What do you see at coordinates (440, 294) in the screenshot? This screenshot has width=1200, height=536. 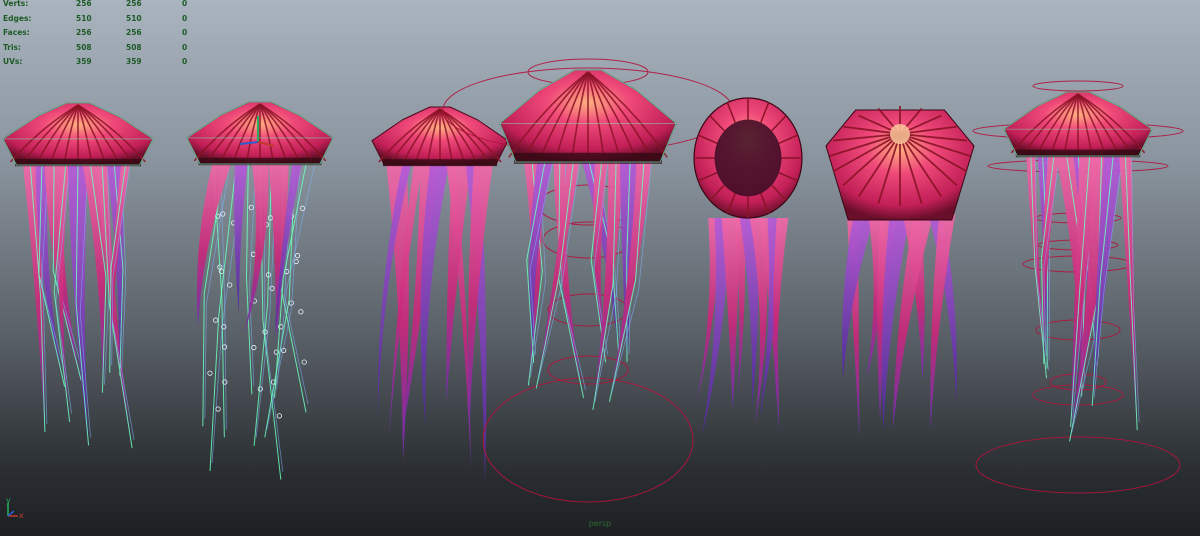 I see `jellyfish-textured` at bounding box center [440, 294].